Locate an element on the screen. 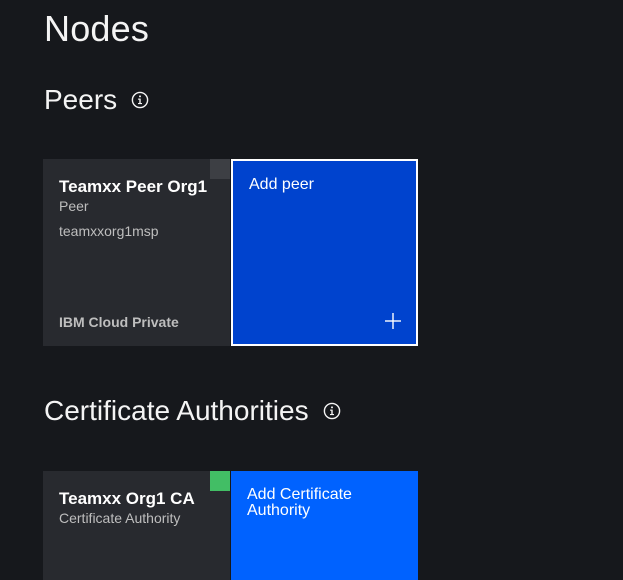  add-peer-label: Add peer is located at coordinates (281, 184).